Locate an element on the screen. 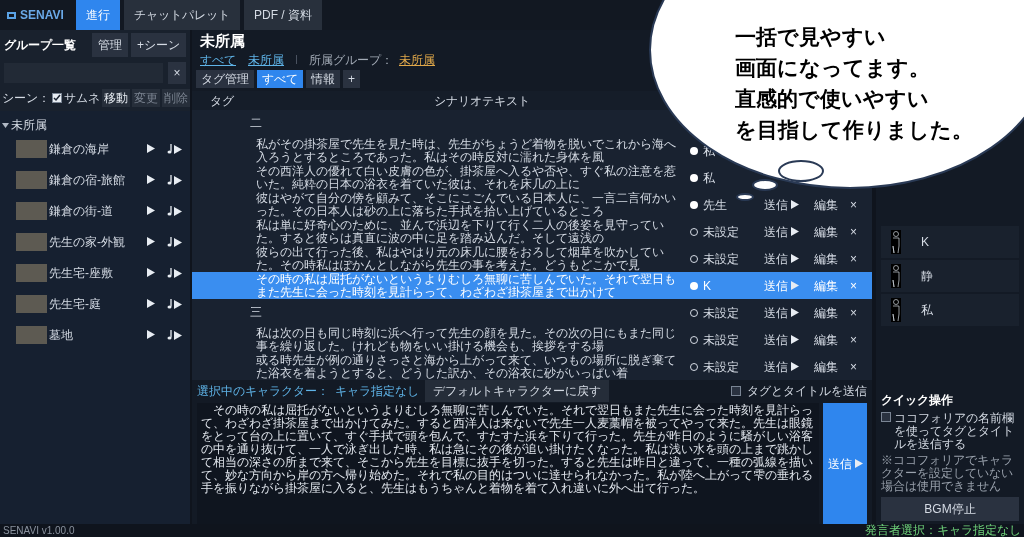  message-field: その時の私は屈托がないというよりむしろ無聊に苦しんでいた。それで翌日もまた先生に会った時刻を見計らって、わざわざ掛茶屋まで出かけてみた。すると西洋人は来ないで先生一人麦藁帽を被ってやって来た。先生は眼鏡をとって台の上に置いて、すぐ手拭で頭を包んで、すたすた浜を下りて行った。先生が昨日のように騒がしい浴客の中を通り抜けて、一人で泳ぎ出した時、私は急にその後が追い掛けたくなった。私は浅い水を頭の上まで跳かして相当の深さの所まで来て、そこから先生を目標に抜手を切った。すると先生は昨日と違って、一種の弧線を描いて、妙な方向から岸の方へ帰り始めた。それで私の目的はついに達せられなかった。私が陸へ上がって雫の垂れる手を振りながら掛茶屋に入ると、先生はもうちゃんと着物を着て入れ違いに外へ出て行った。 is located at coordinates (508, 463).